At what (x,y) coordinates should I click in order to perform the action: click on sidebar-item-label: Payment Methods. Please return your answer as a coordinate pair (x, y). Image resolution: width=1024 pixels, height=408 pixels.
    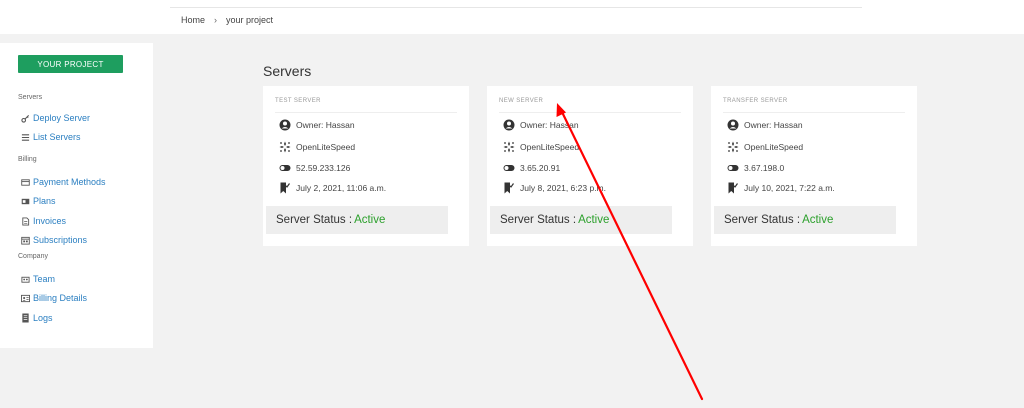
    Looking at the image, I should click on (69, 182).